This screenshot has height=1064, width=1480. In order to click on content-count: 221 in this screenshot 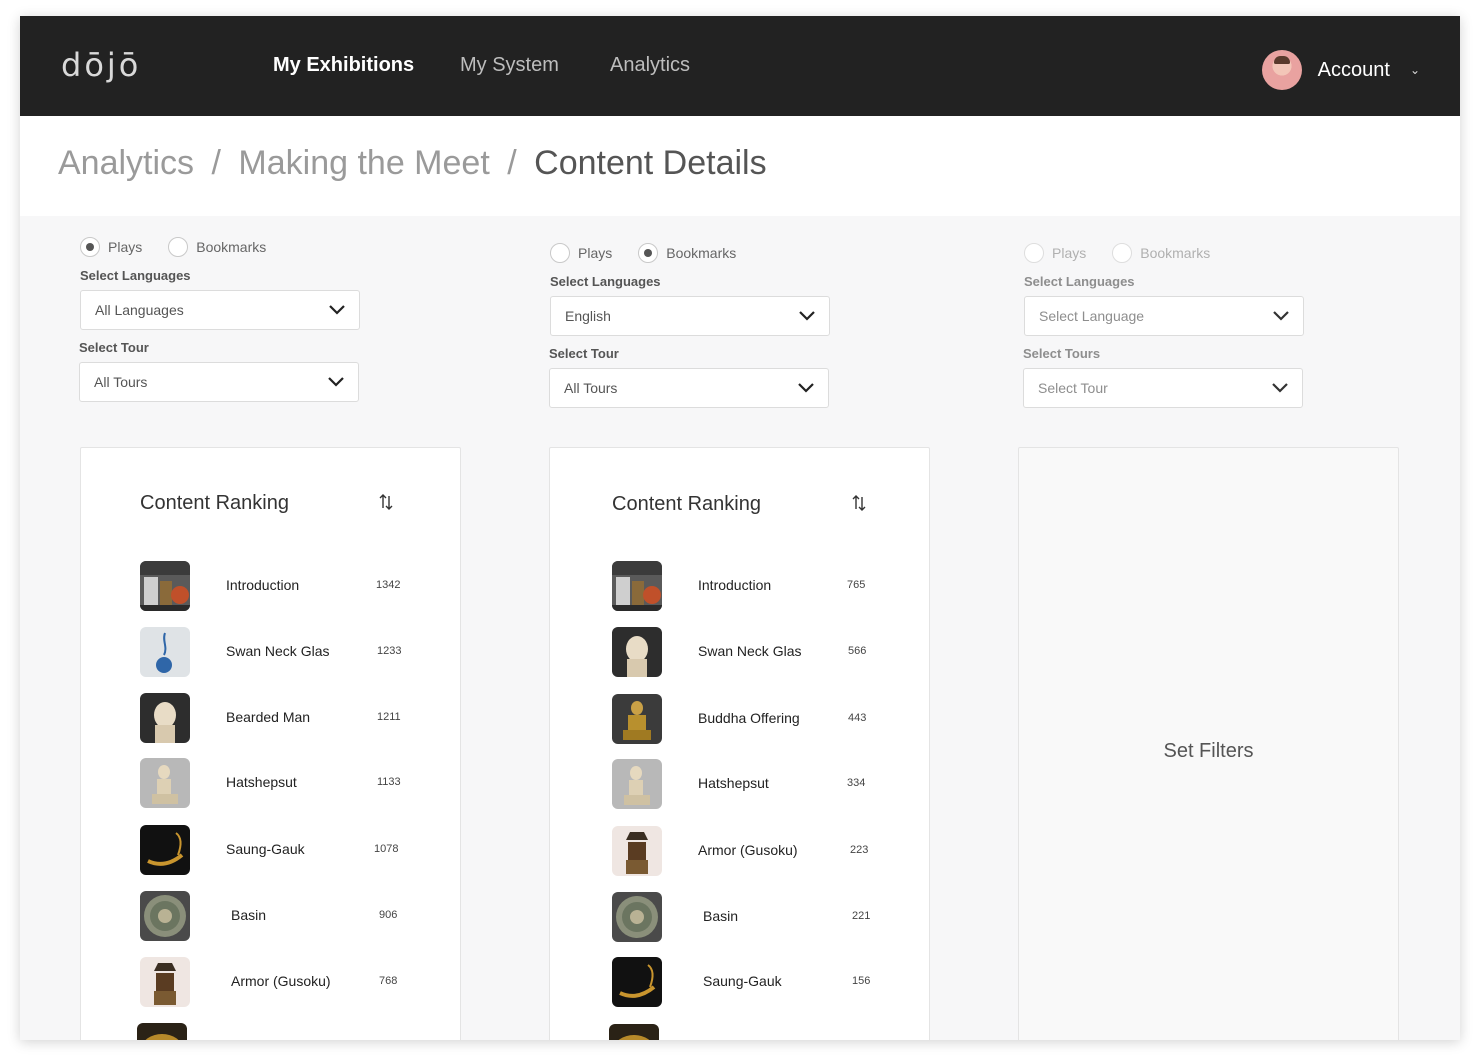, I will do `click(861, 916)`.